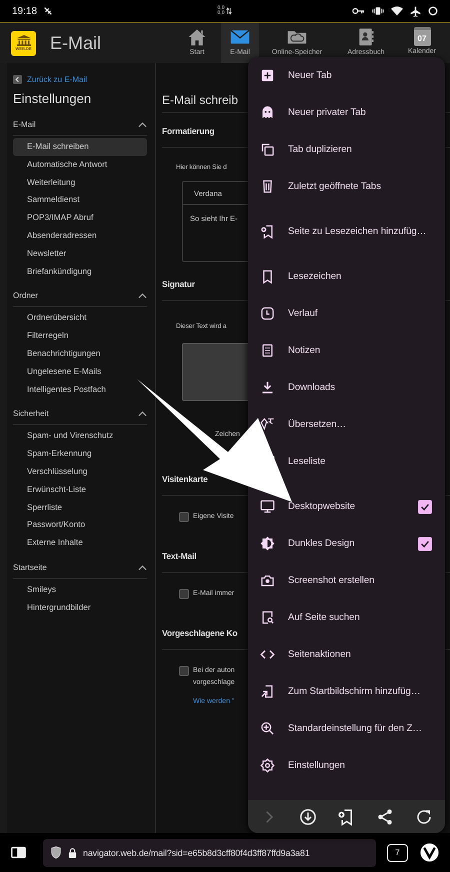  I want to click on reload-icon, so click(423, 817).